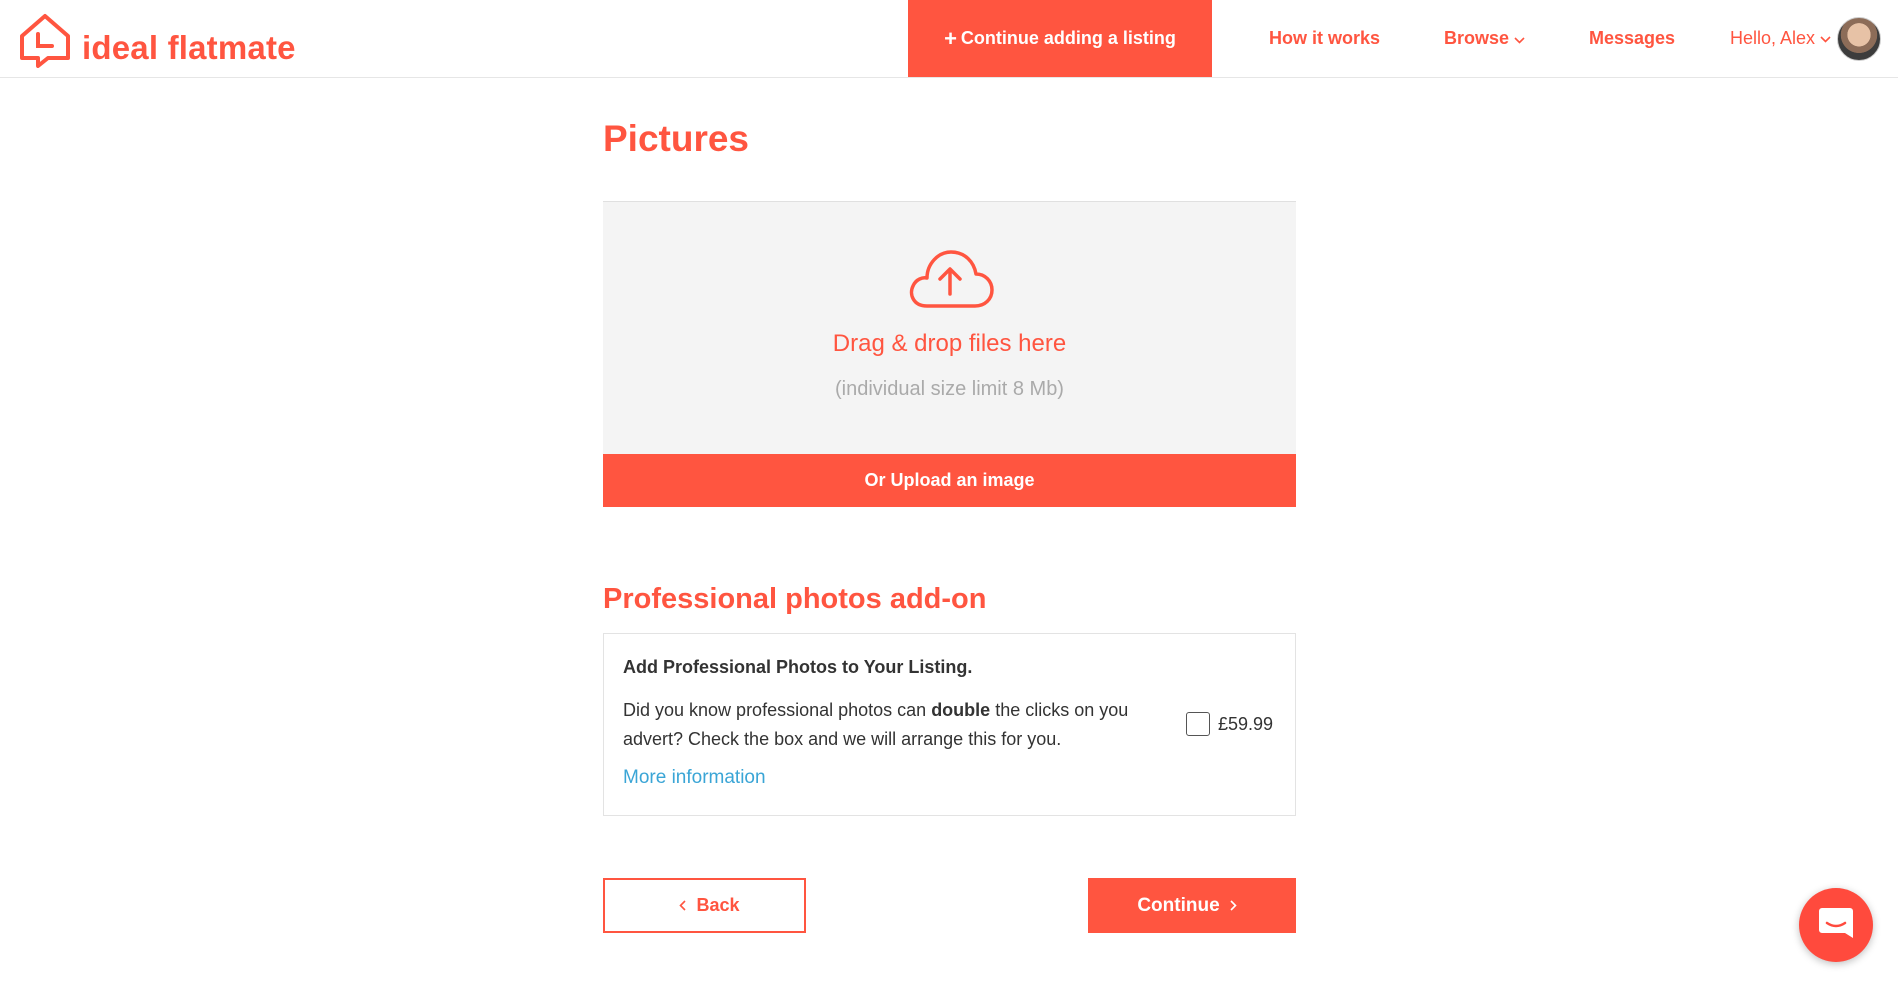 Image resolution: width=1898 pixels, height=987 pixels. I want to click on addon-heading: Add Professional Photos to Your Listing., so click(798, 667).